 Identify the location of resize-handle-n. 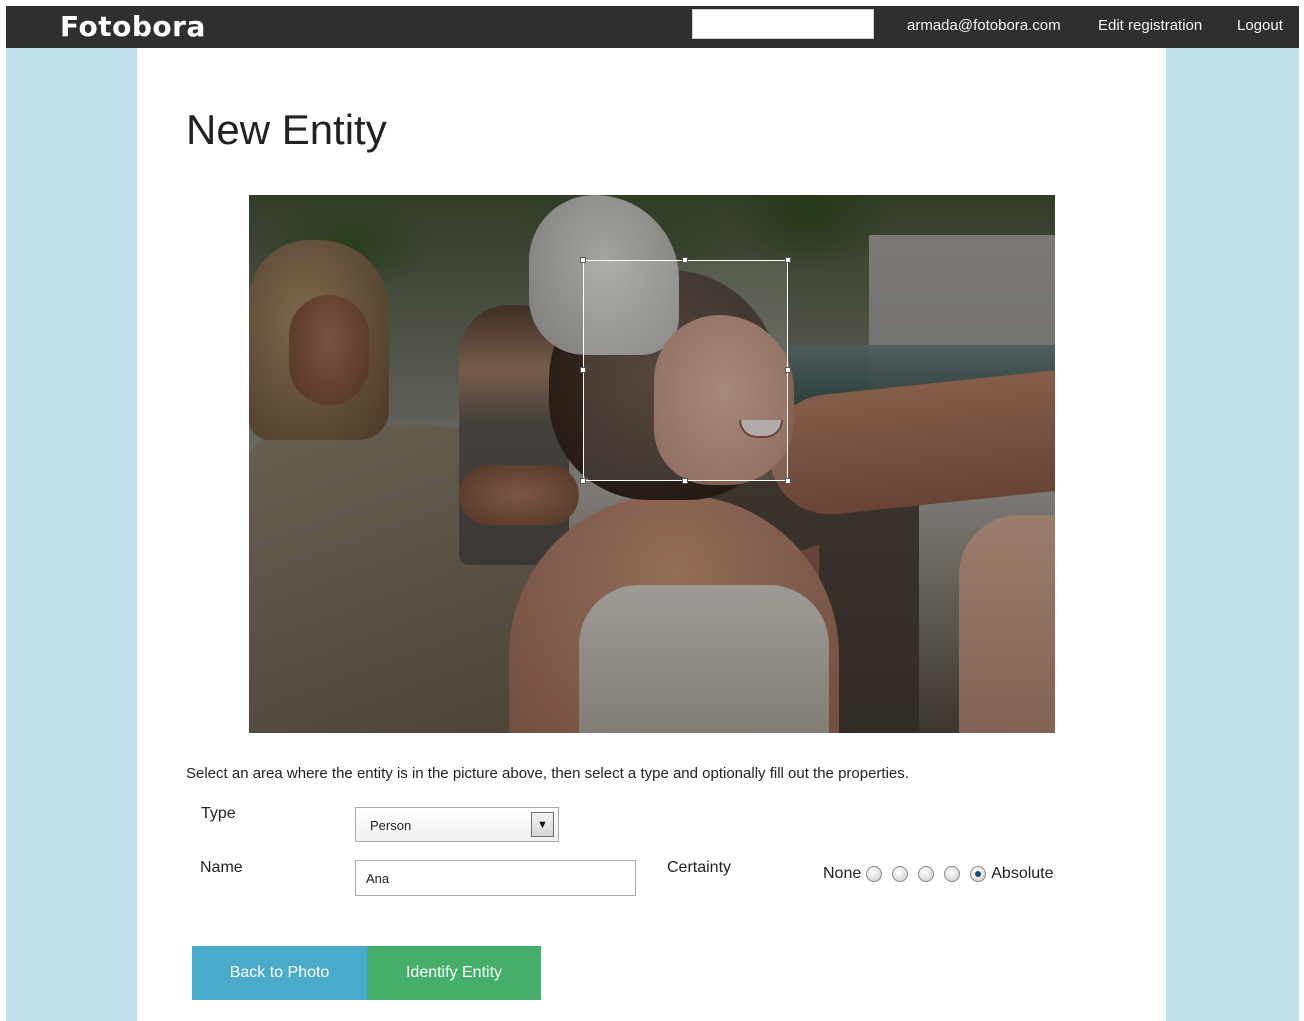
(685, 260).